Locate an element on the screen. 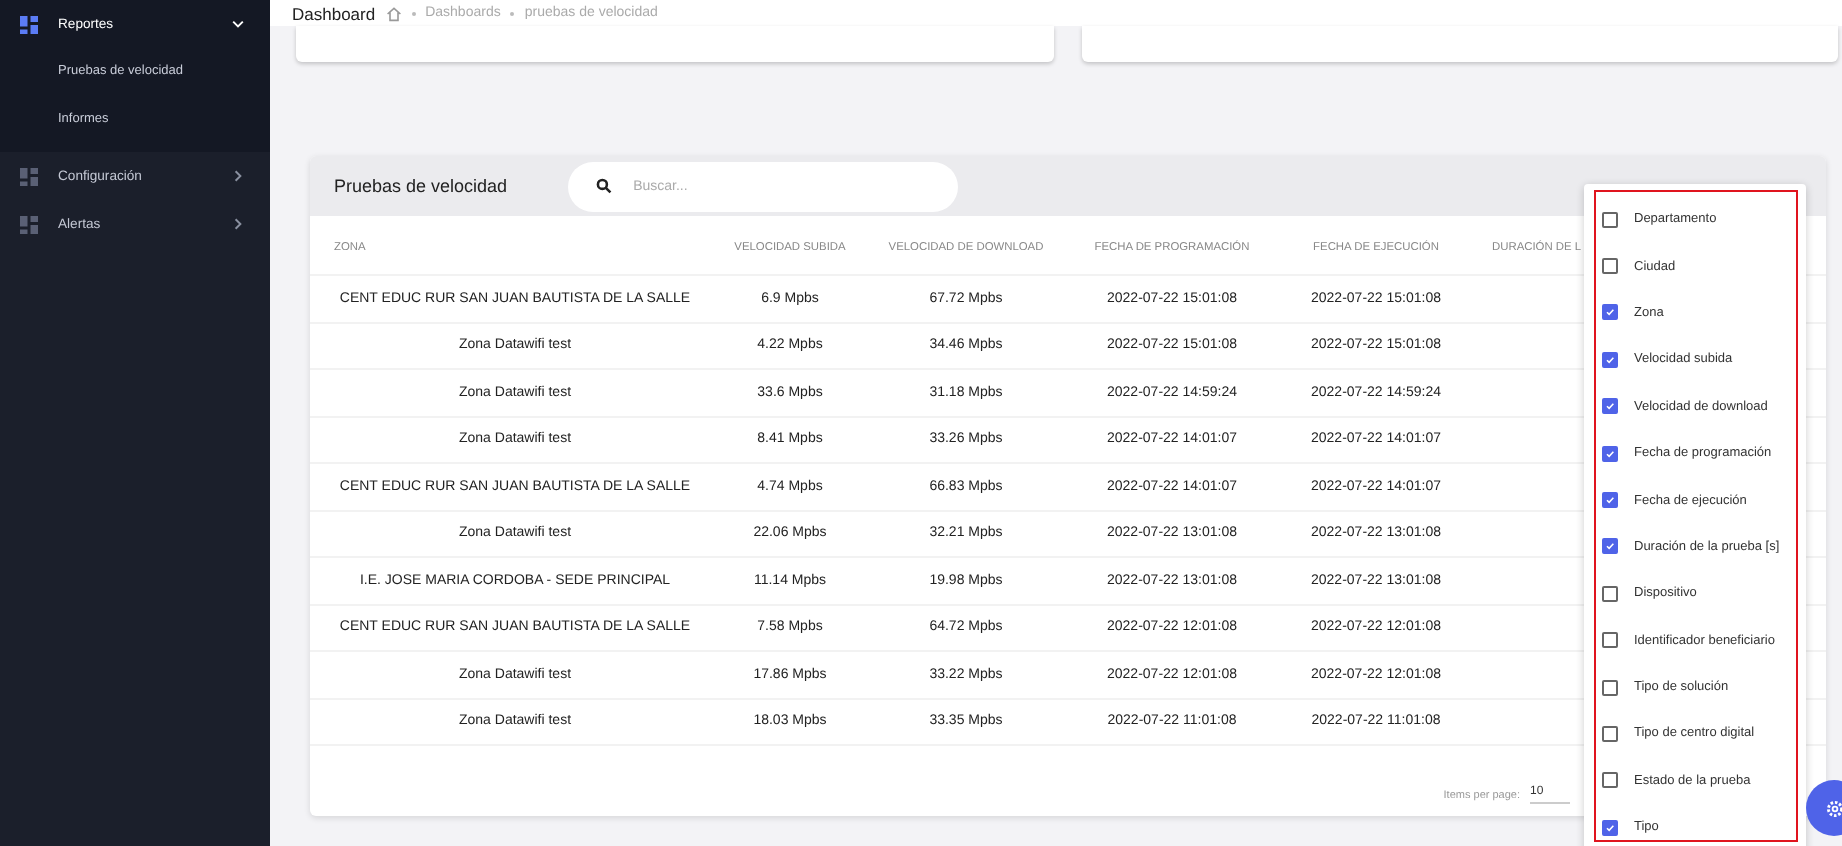 This screenshot has height=846, width=1842. search-icon is located at coordinates (603, 186).